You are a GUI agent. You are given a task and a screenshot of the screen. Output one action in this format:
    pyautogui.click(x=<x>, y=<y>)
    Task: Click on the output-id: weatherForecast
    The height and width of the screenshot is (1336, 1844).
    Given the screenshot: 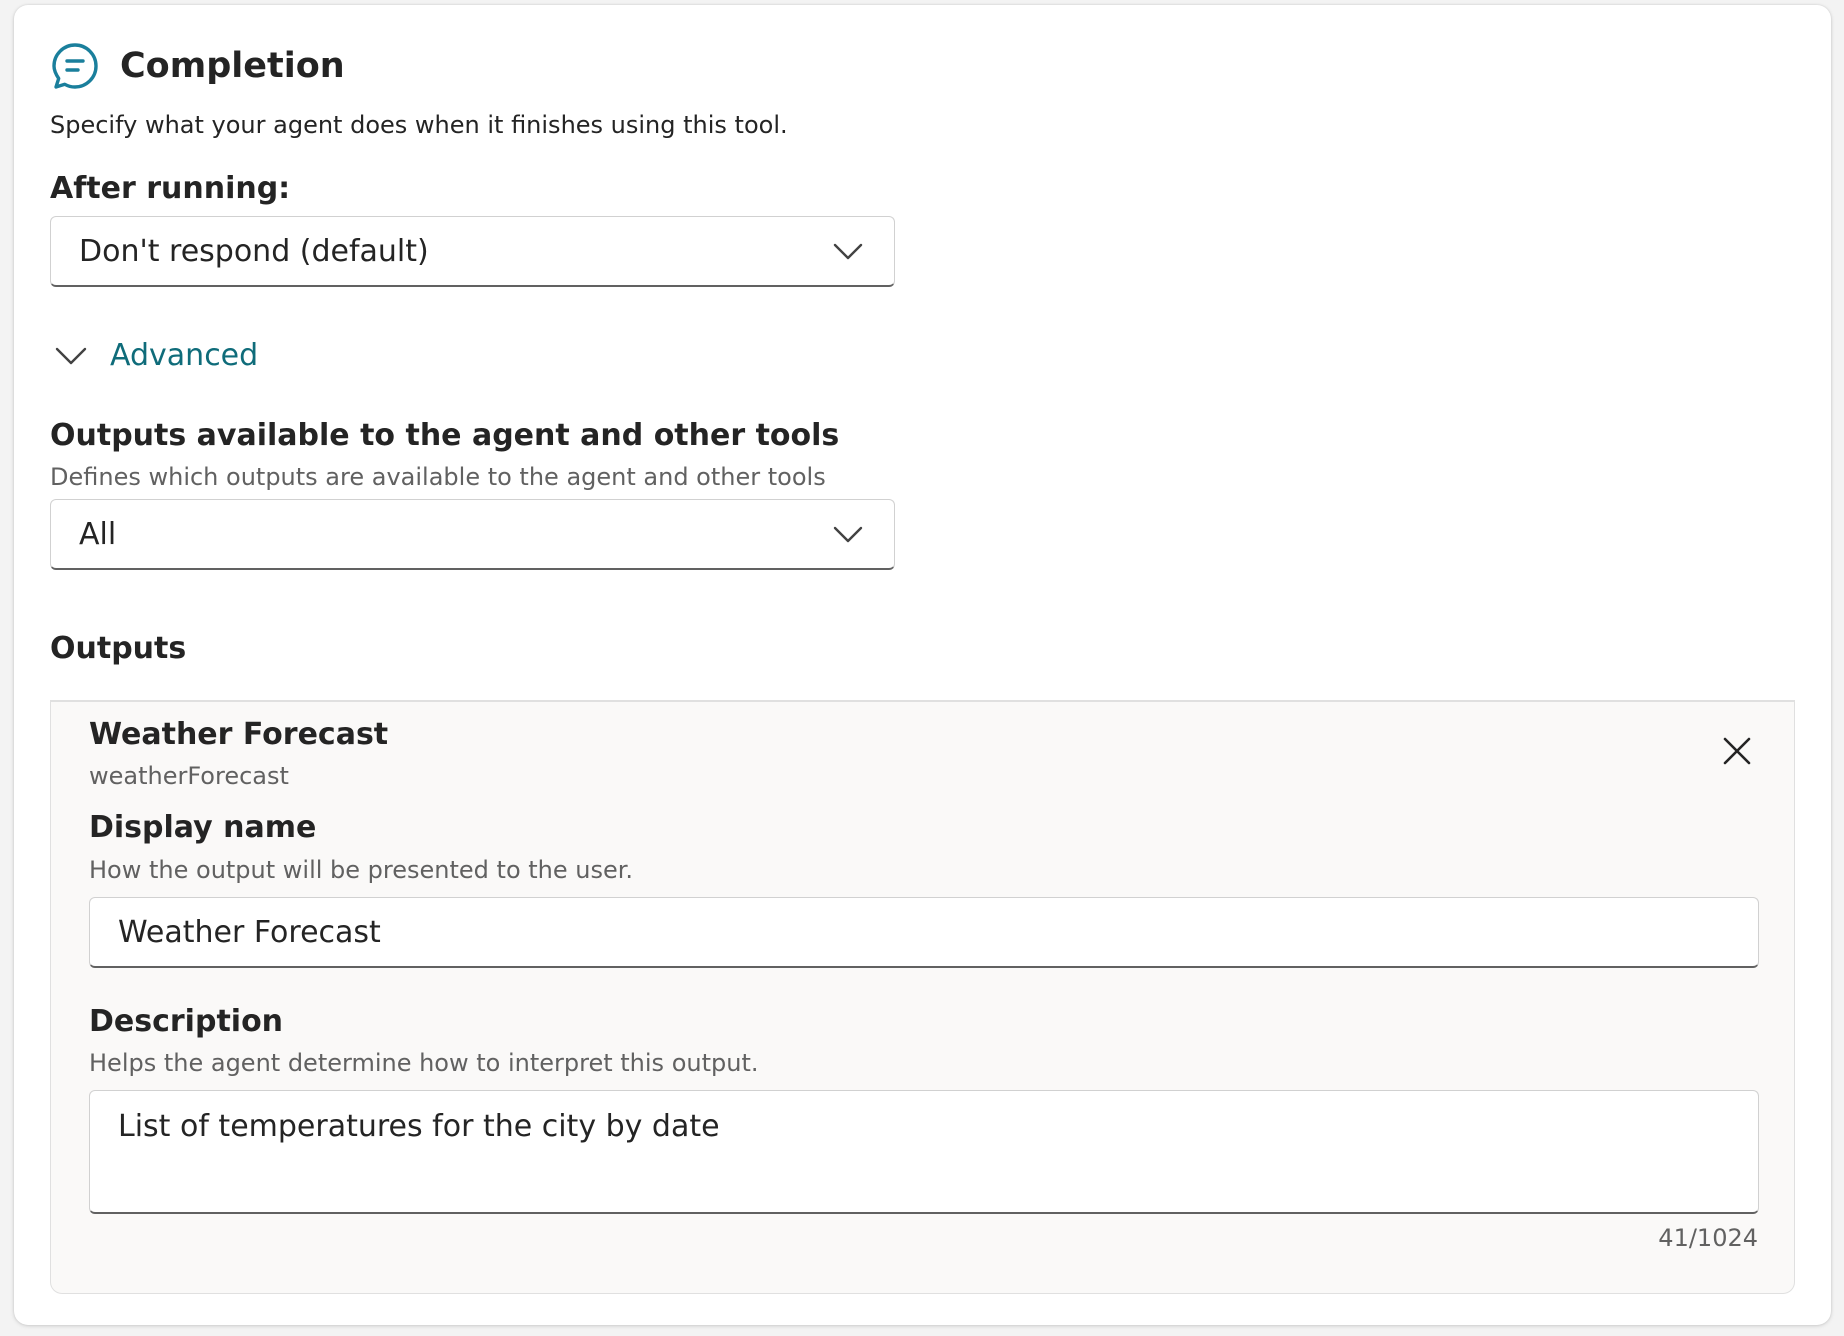 What is the action you would take?
    pyautogui.click(x=189, y=776)
    